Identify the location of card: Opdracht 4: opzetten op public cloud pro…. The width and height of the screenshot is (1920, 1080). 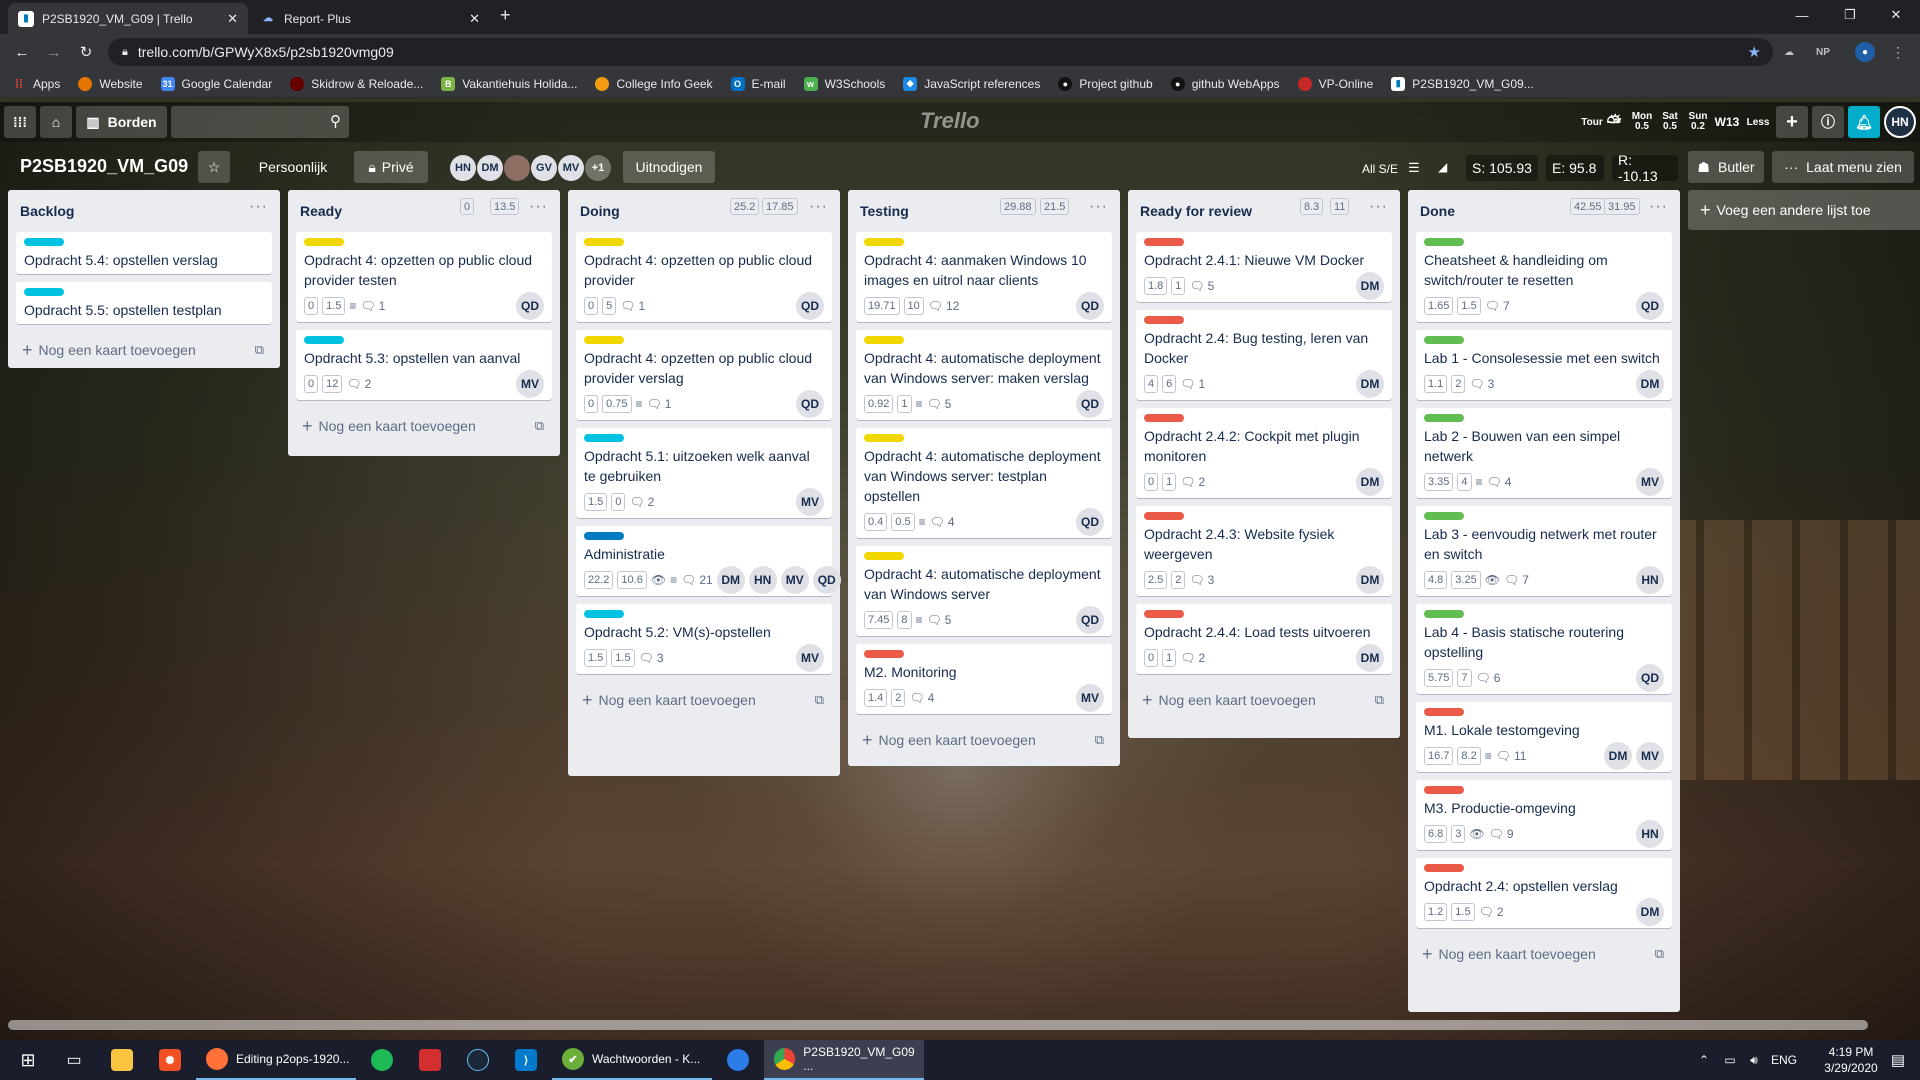
(704, 277).